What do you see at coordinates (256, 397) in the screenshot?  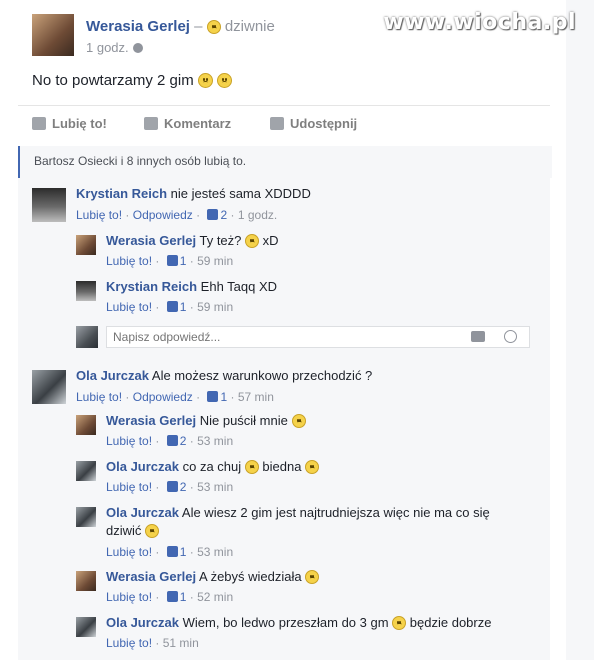 I see `comment-time: 57 min` at bounding box center [256, 397].